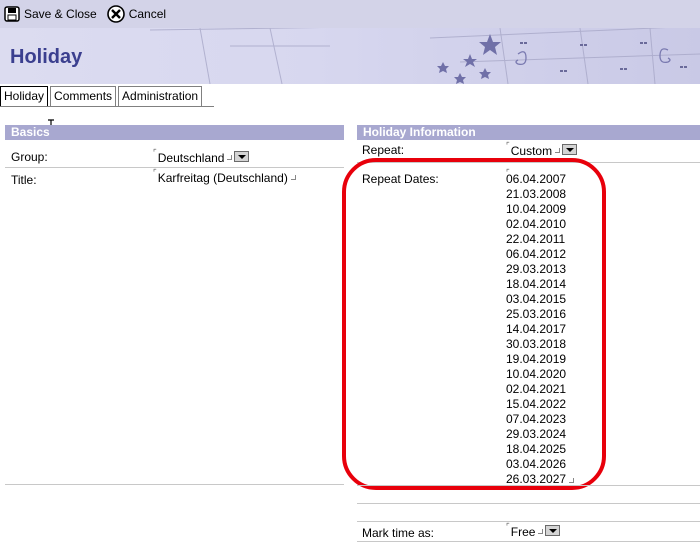 The width and height of the screenshot is (700, 552). What do you see at coordinates (107, 106) in the screenshot?
I see `tab-divider` at bounding box center [107, 106].